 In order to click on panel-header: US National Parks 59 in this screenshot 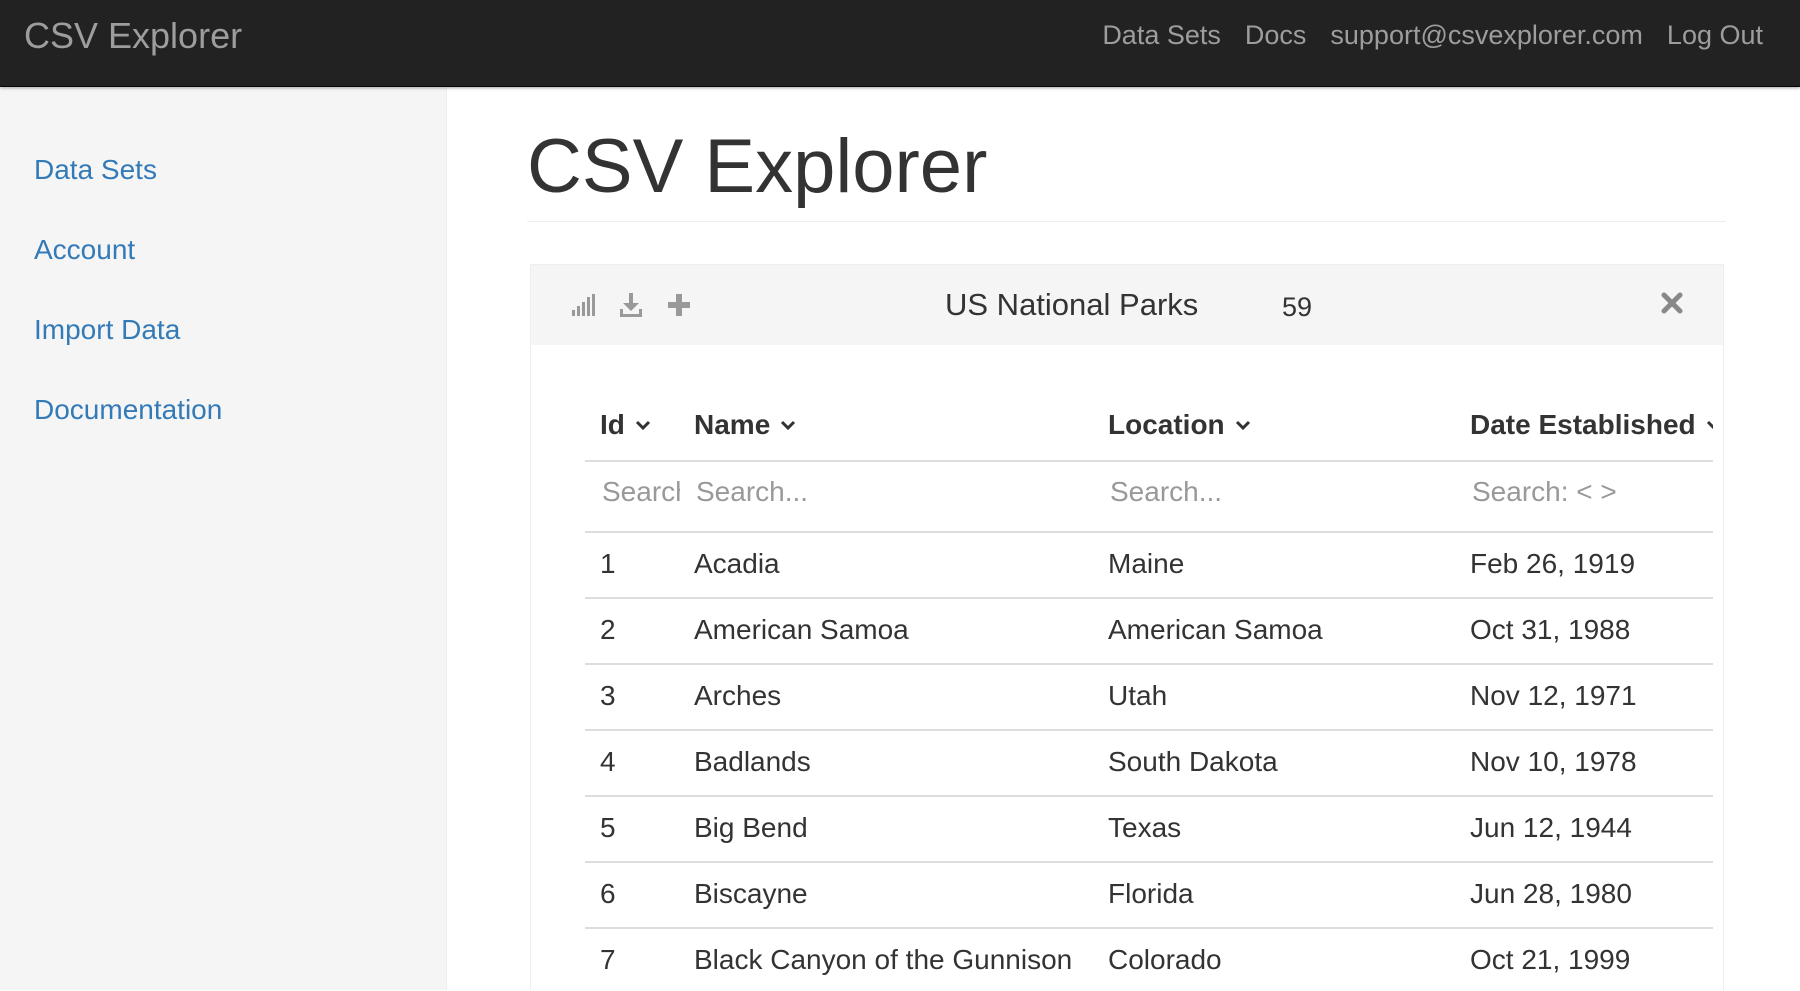, I will do `click(1127, 305)`.